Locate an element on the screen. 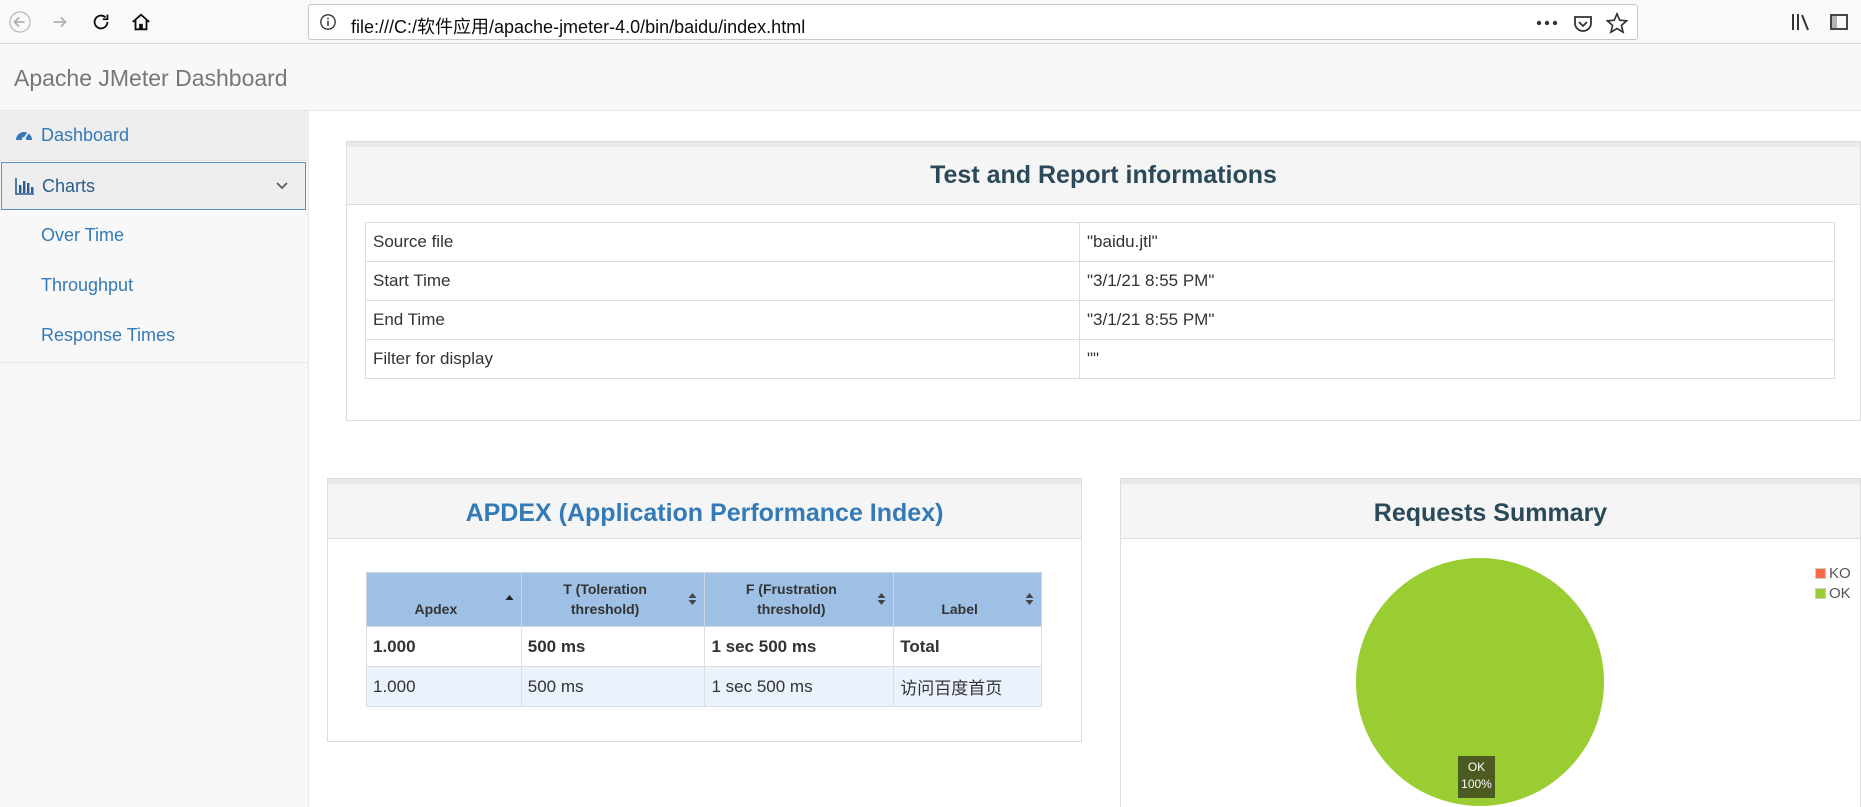 The width and height of the screenshot is (1861, 807). table-cell: 访问百度首页 is located at coordinates (967, 686).